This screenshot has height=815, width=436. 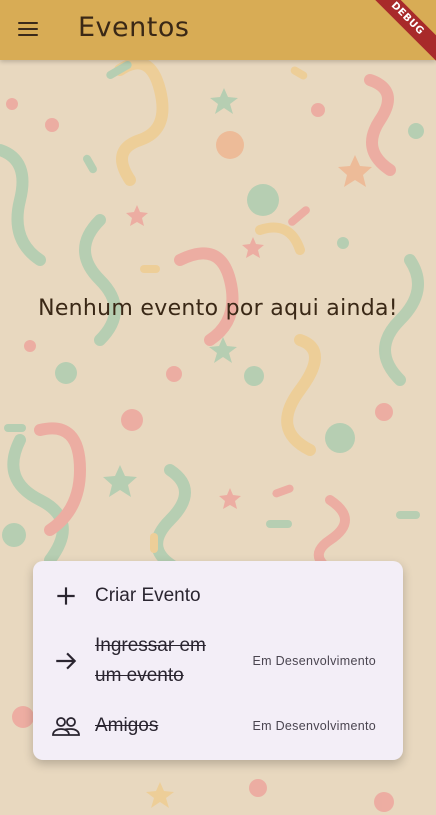 What do you see at coordinates (150, 645) in the screenshot?
I see `menu-item-label-line1: Ingressar em` at bounding box center [150, 645].